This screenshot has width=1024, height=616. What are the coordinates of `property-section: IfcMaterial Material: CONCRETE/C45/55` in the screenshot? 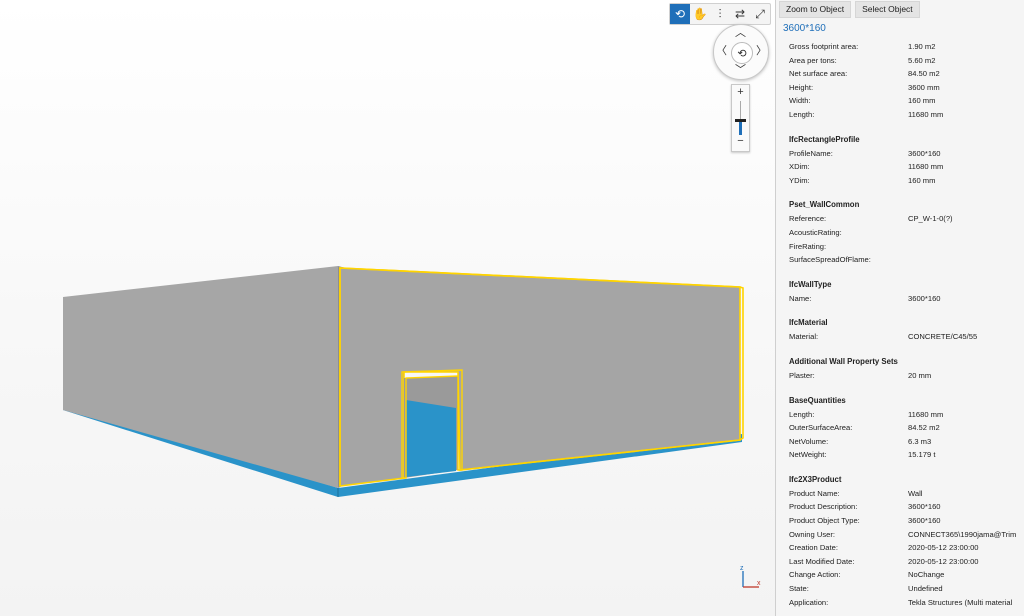 It's located at (900, 328).